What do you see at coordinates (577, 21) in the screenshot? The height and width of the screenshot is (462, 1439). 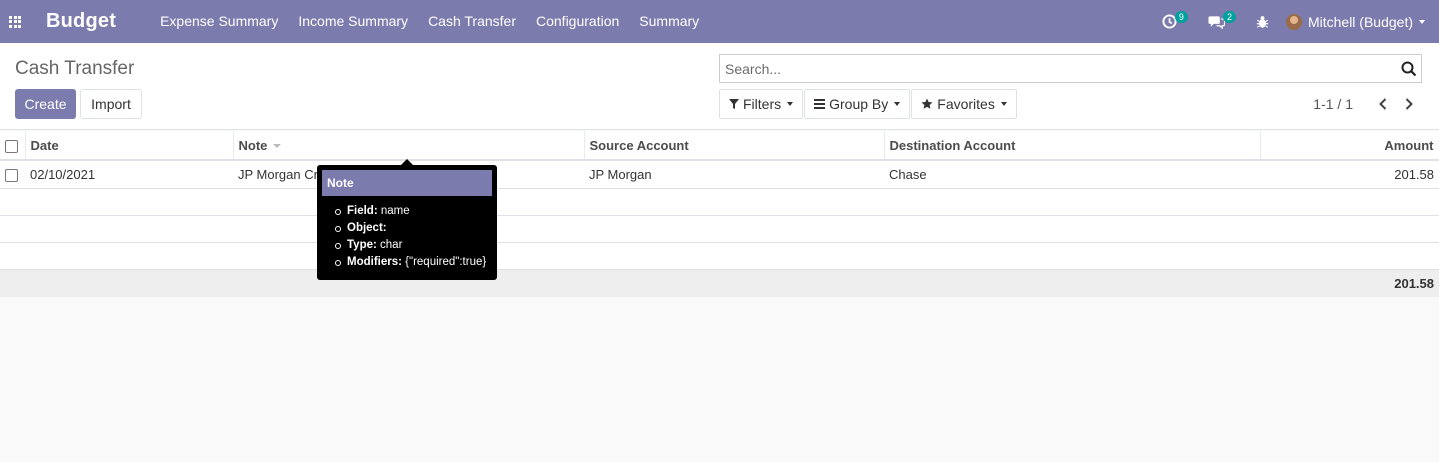 I see `menu-configuration: Configuration` at bounding box center [577, 21].